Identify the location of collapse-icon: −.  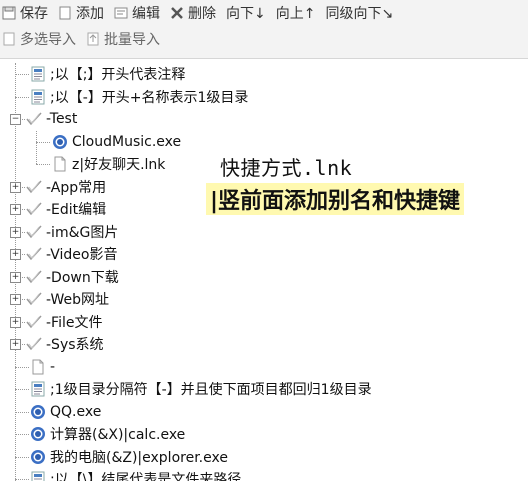
(15, 120).